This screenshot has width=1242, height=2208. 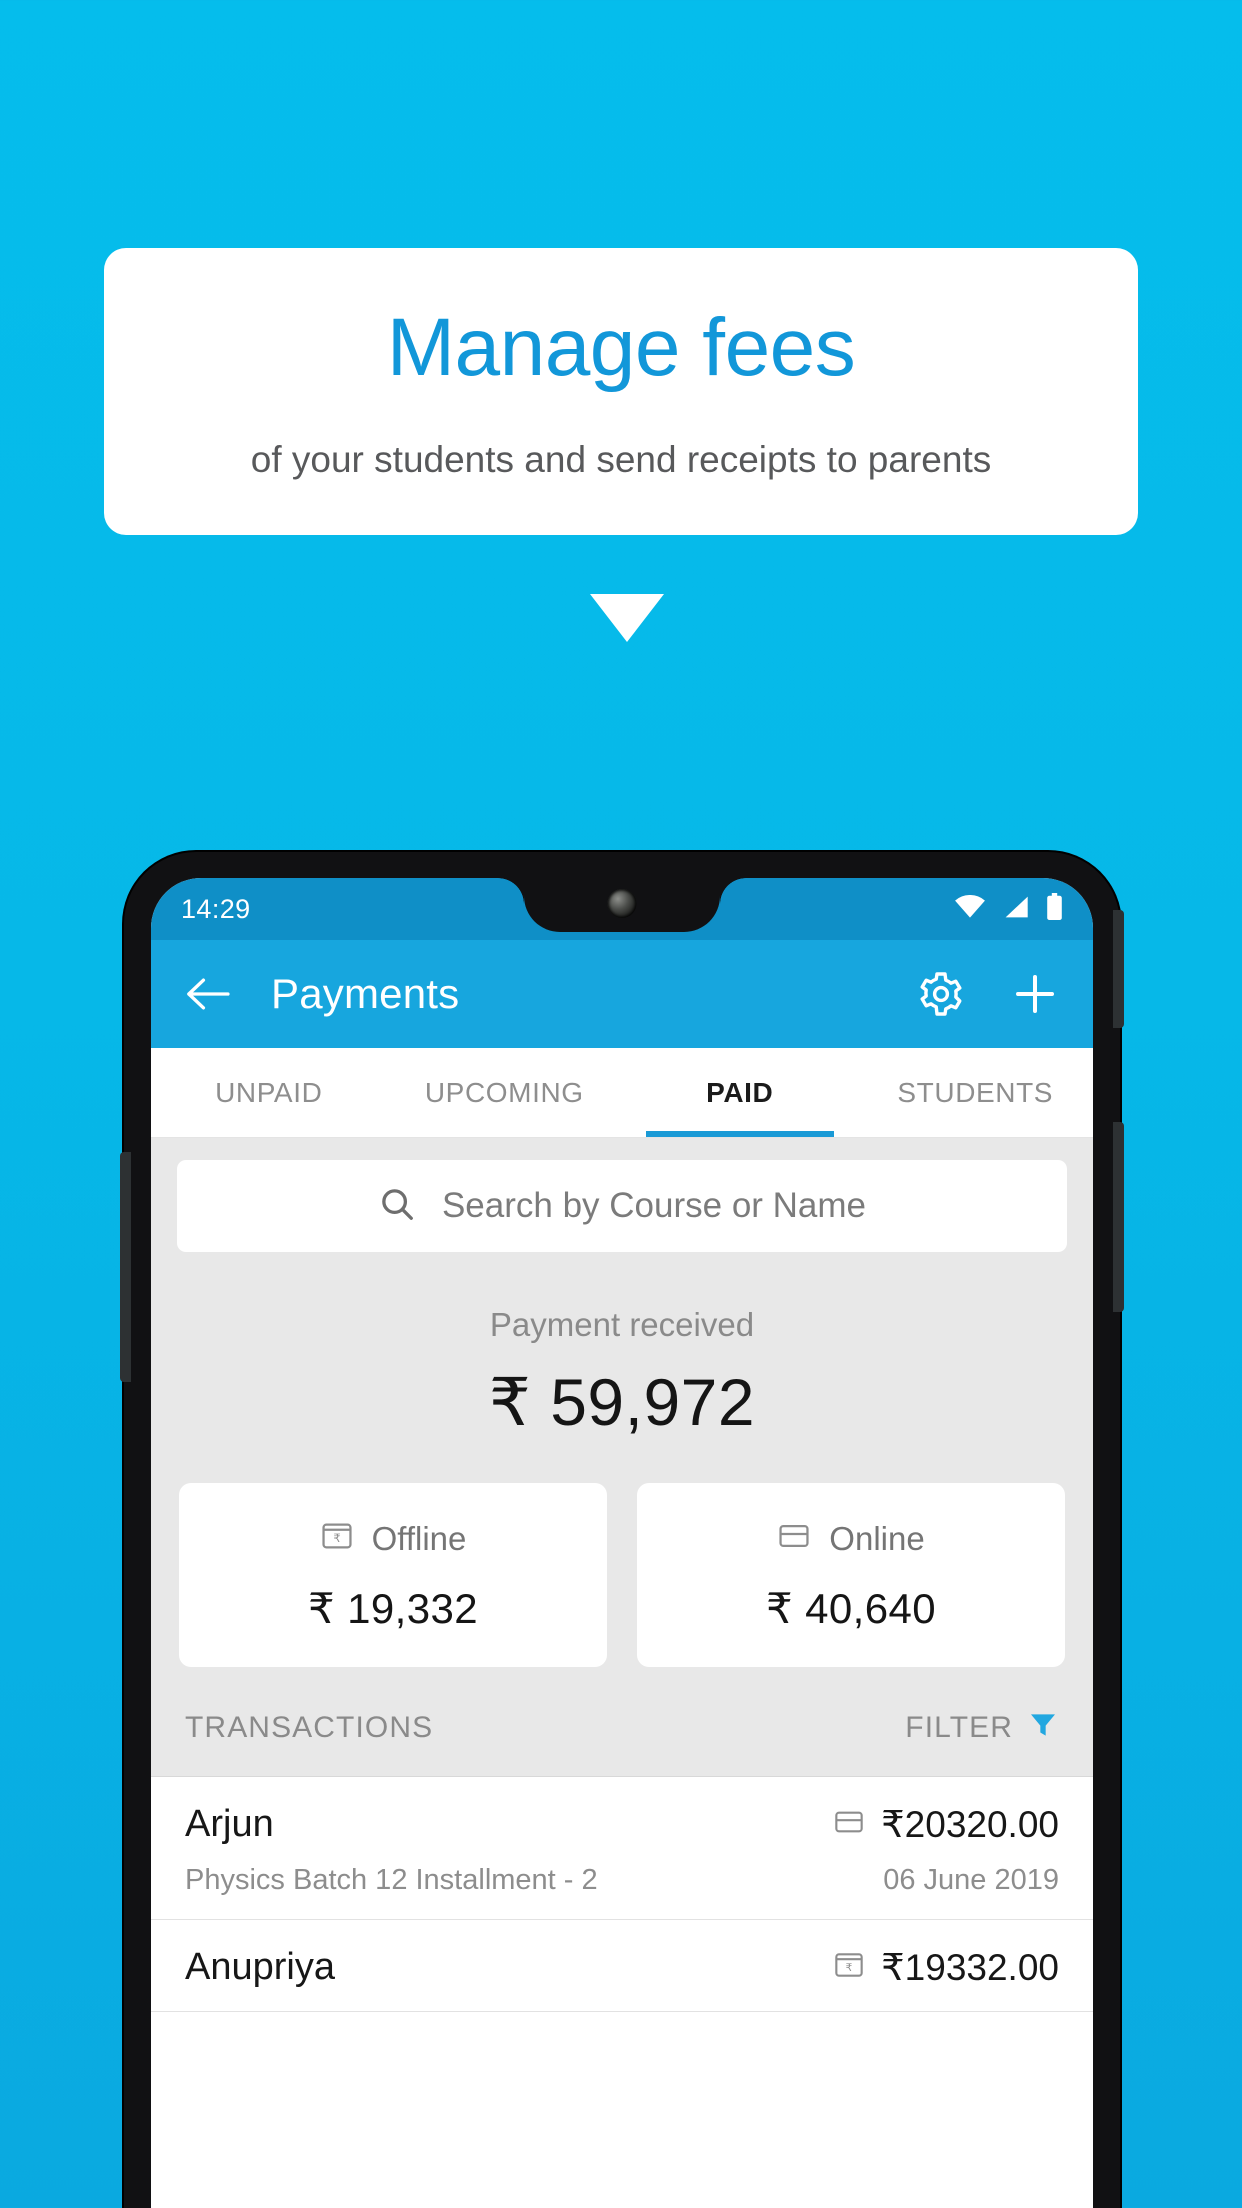 I want to click on online-card-header: Online, so click(x=851, y=1538).